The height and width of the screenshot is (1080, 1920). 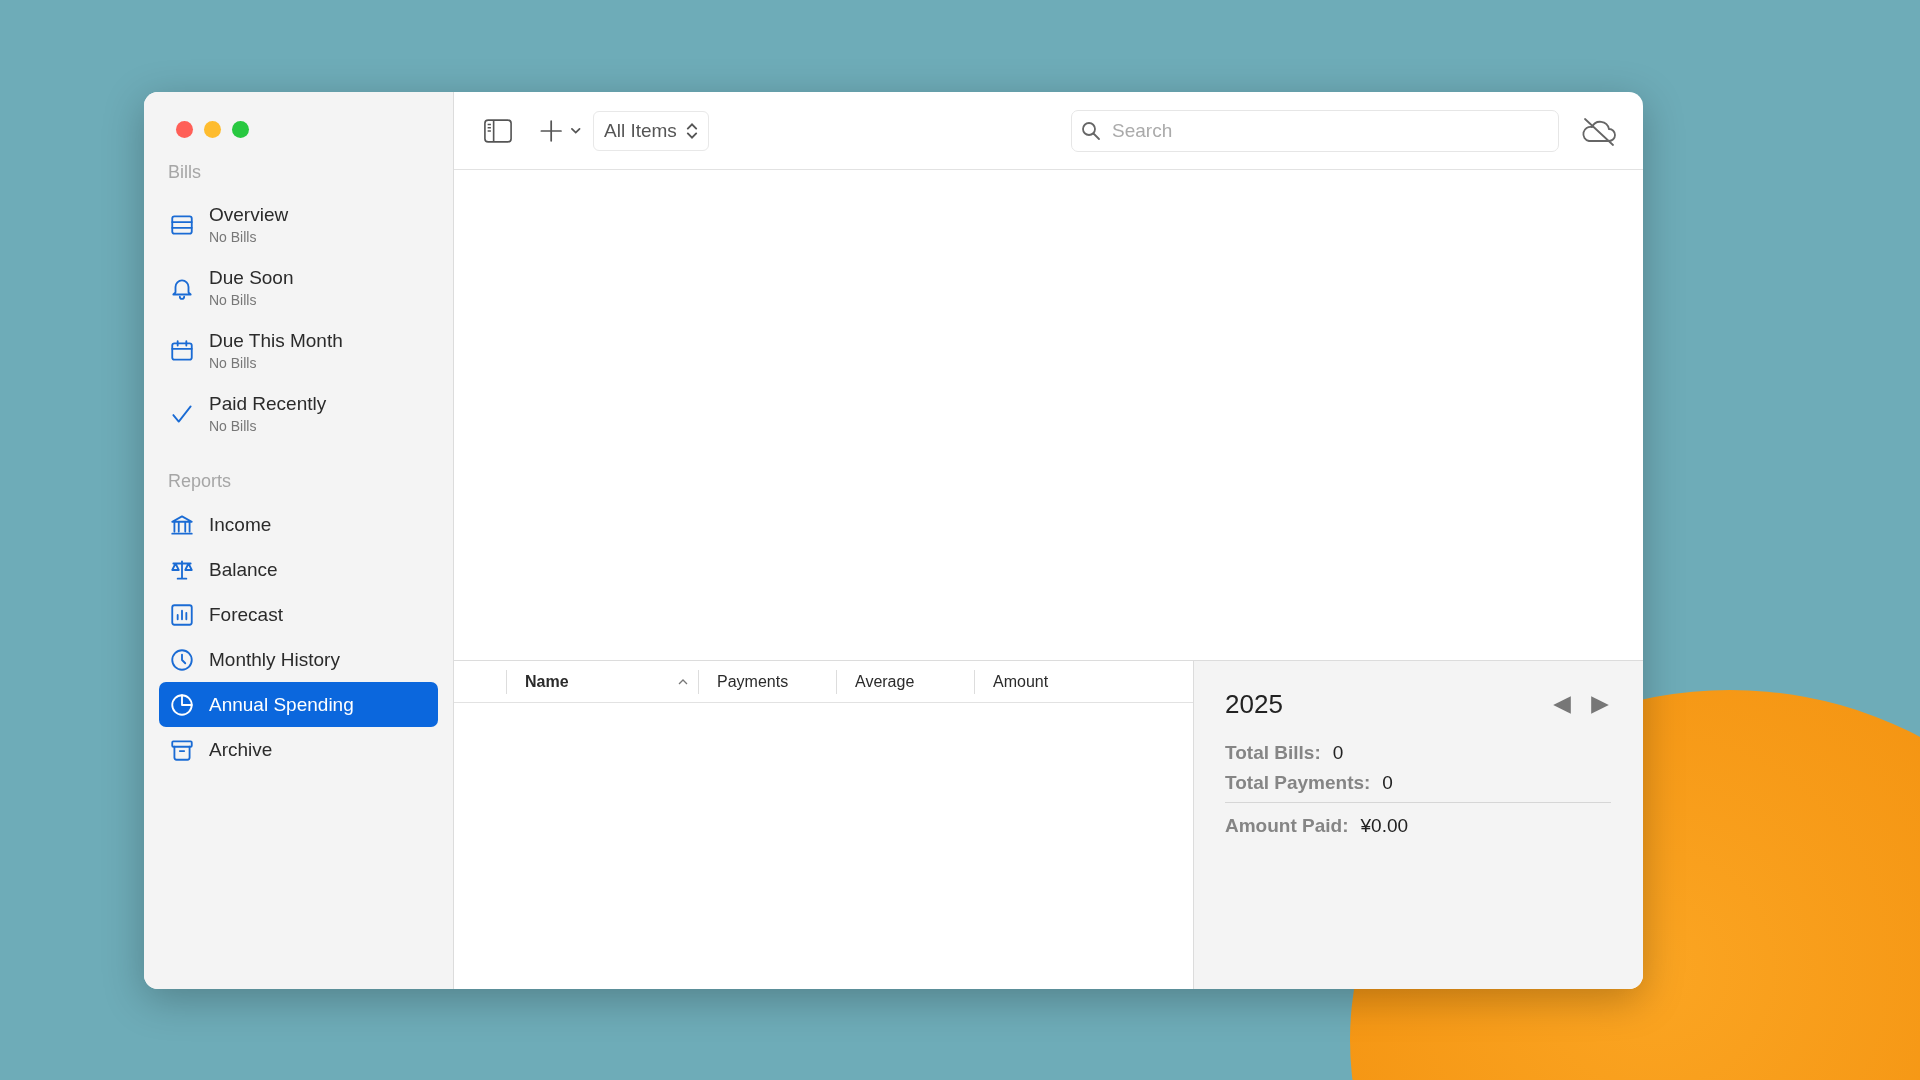 I want to click on sidebar-item: Monthly History, so click(x=298, y=659).